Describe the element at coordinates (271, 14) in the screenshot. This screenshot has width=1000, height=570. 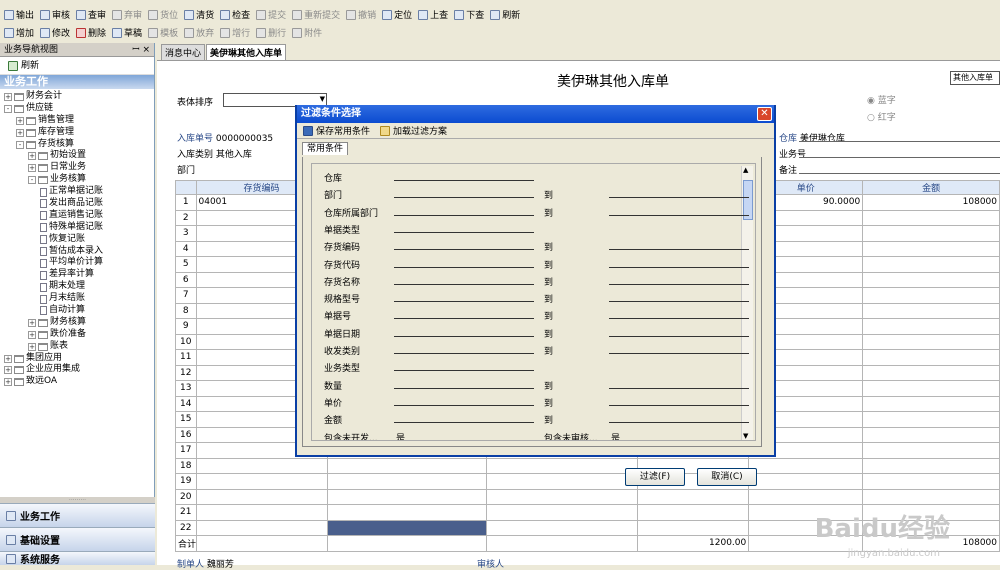
I see `toolbar-button: 提交` at that location.